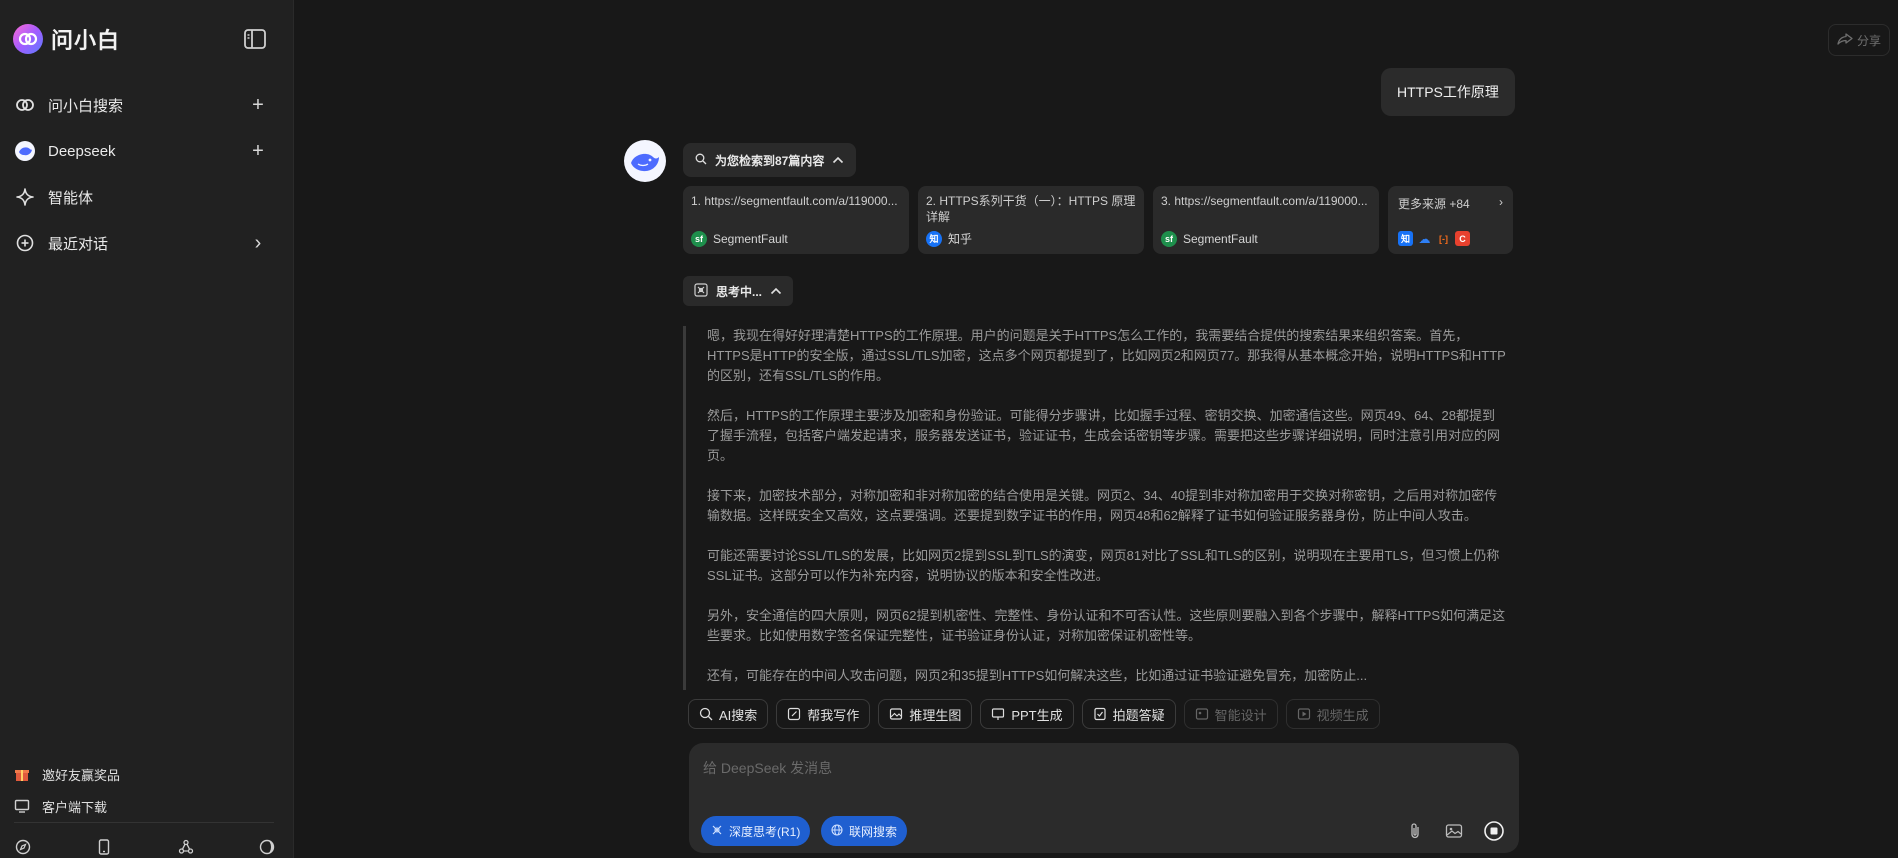 This screenshot has height=858, width=1898. I want to click on gift-icon, so click(22, 774).